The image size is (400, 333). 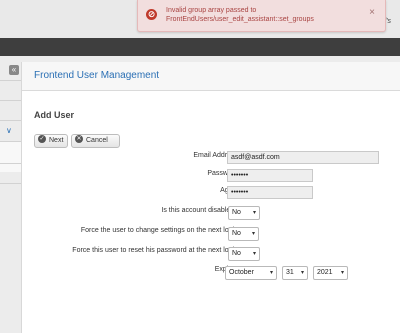 What do you see at coordinates (9, 130) in the screenshot?
I see `chevron-down-icon: ∨` at bounding box center [9, 130].